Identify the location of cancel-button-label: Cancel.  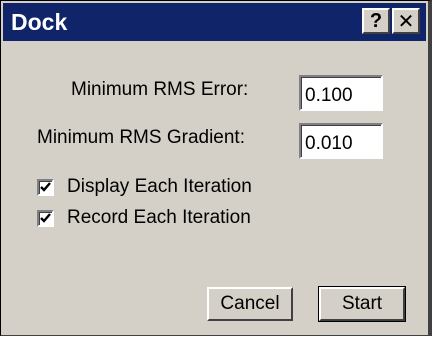
(250, 303).